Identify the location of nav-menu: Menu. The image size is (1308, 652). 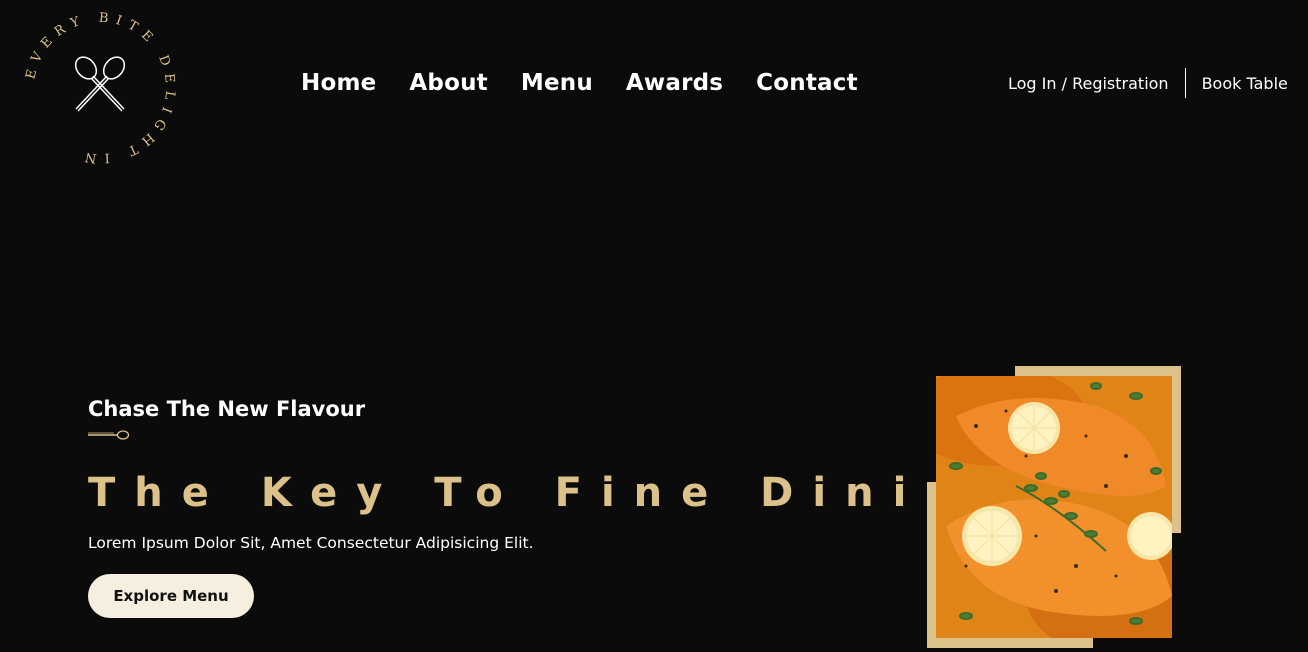
(557, 83).